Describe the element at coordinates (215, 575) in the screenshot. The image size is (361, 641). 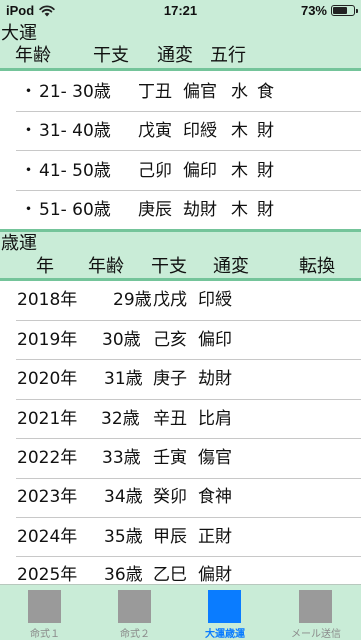
I see `row-tsuhen: 偏財` at that location.